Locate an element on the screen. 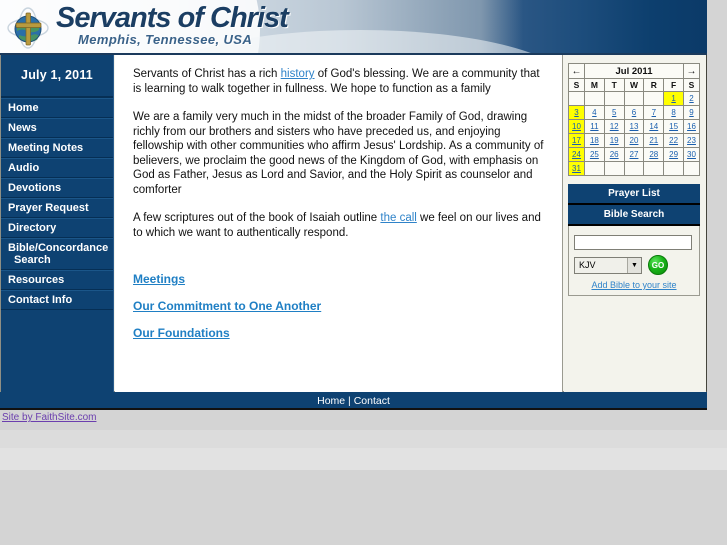 This screenshot has width=727, height=545. calendar-day-5: 5 is located at coordinates (614, 112).